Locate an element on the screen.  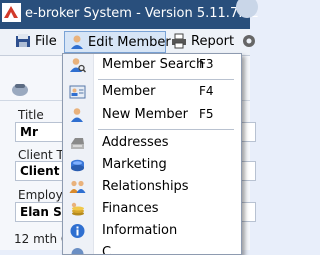
menu-report: Report is located at coordinates (203, 42).